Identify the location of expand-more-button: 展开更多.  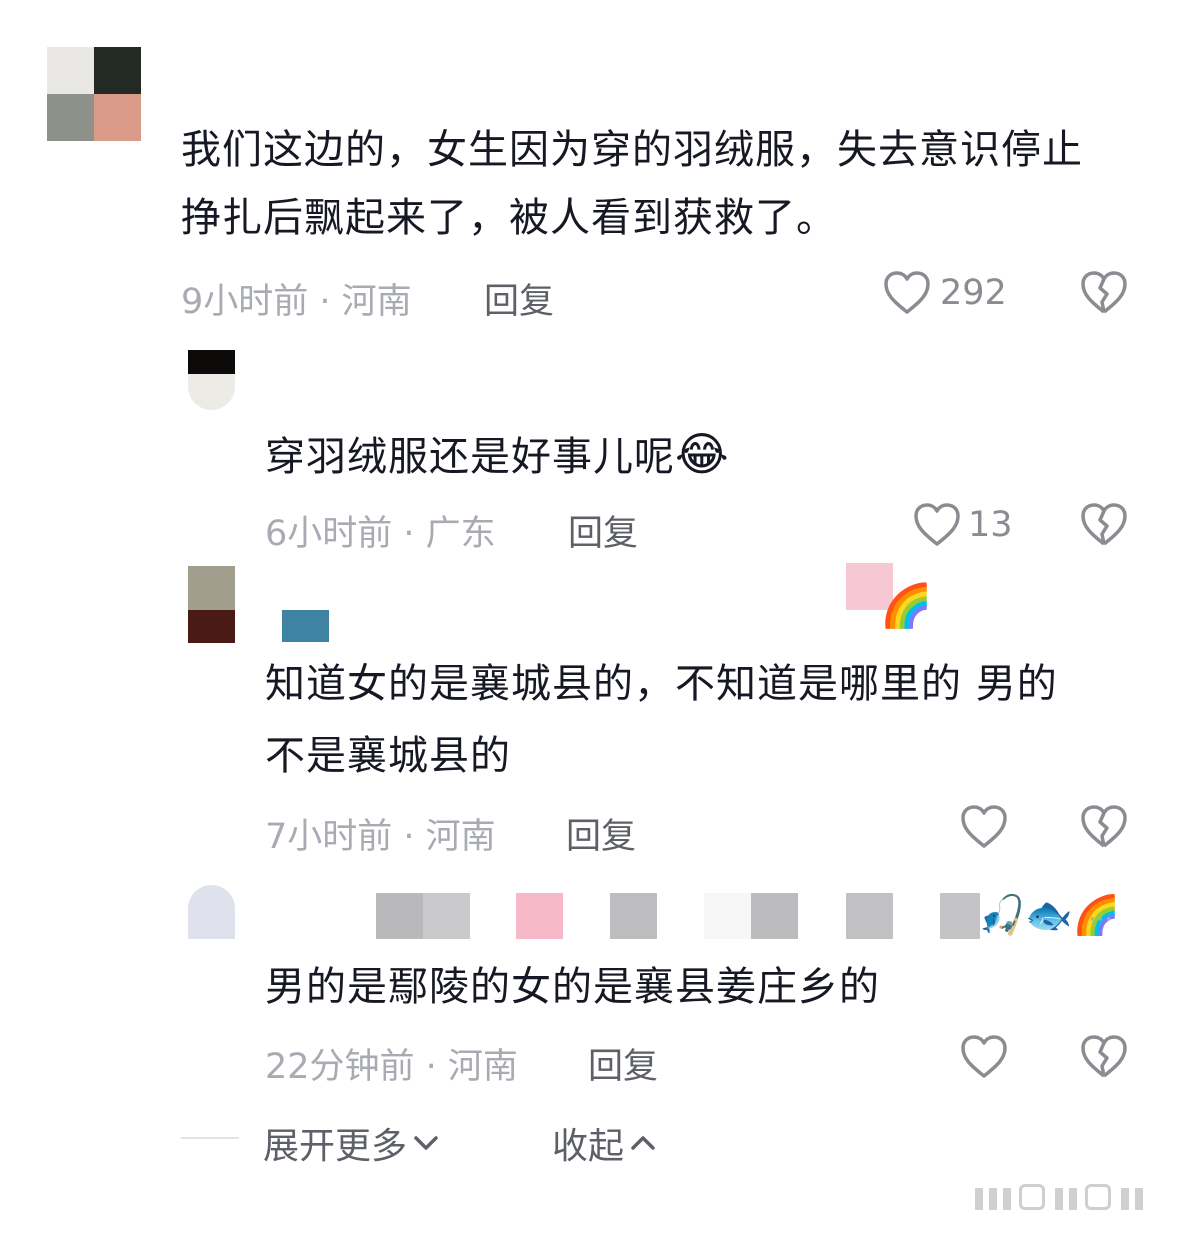
(351, 1143).